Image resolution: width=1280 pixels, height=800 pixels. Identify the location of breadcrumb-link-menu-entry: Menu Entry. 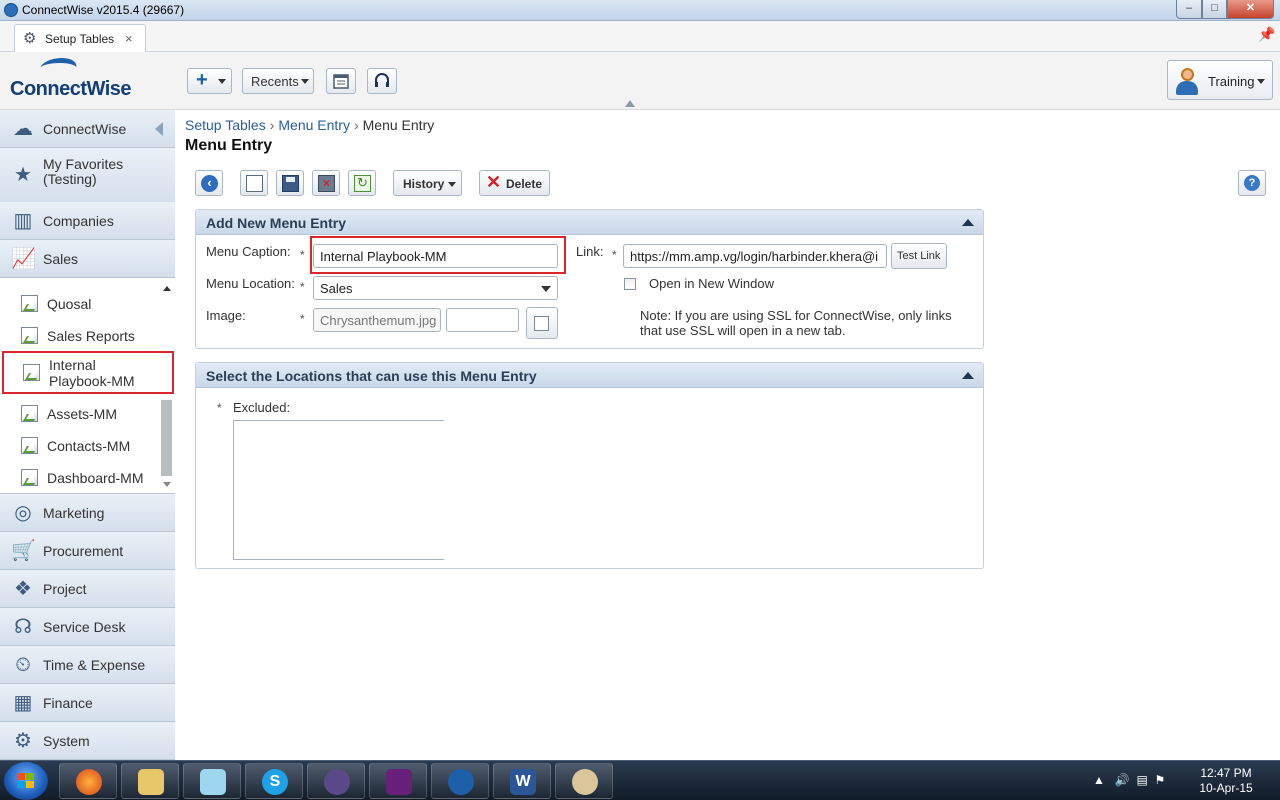
(314, 125).